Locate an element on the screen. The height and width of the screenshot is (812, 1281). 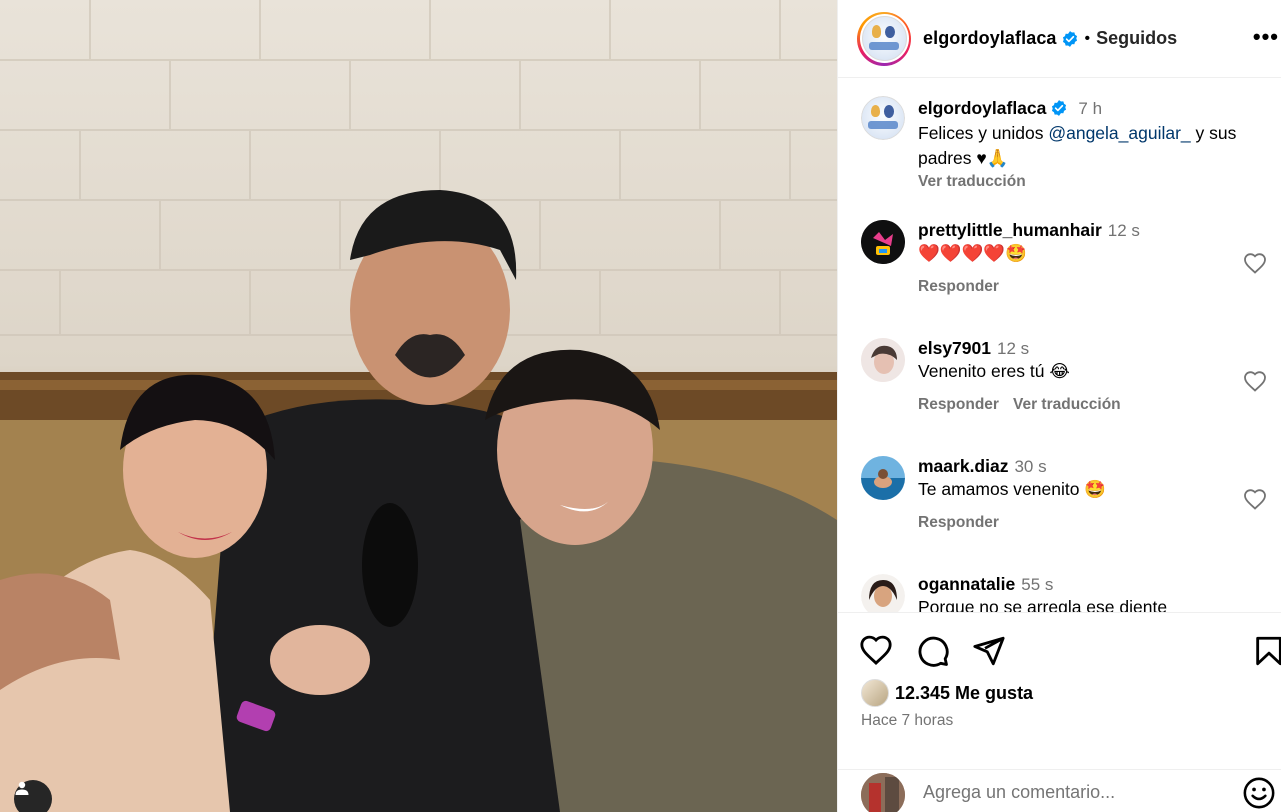
caption-translate-link: Ver traducción is located at coordinates (1088, 182).